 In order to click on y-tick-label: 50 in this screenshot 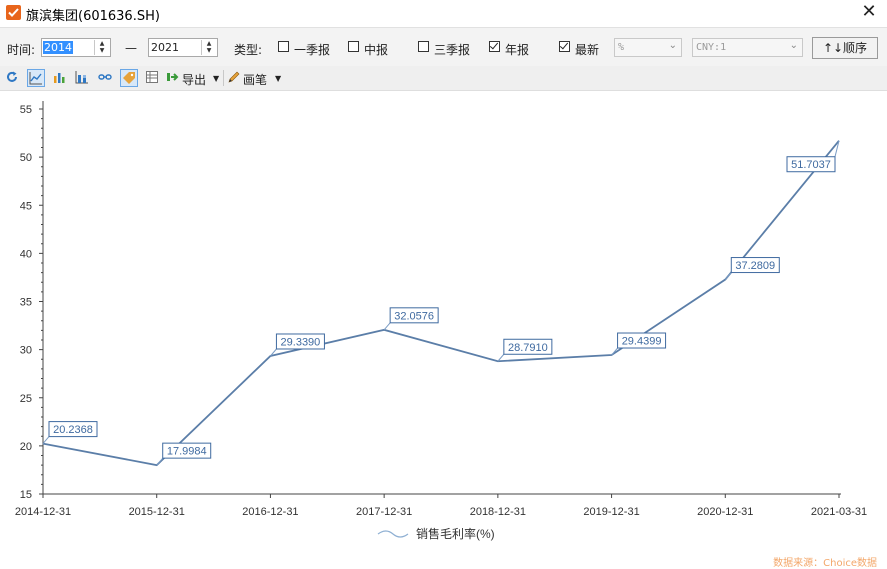, I will do `click(26, 158)`.